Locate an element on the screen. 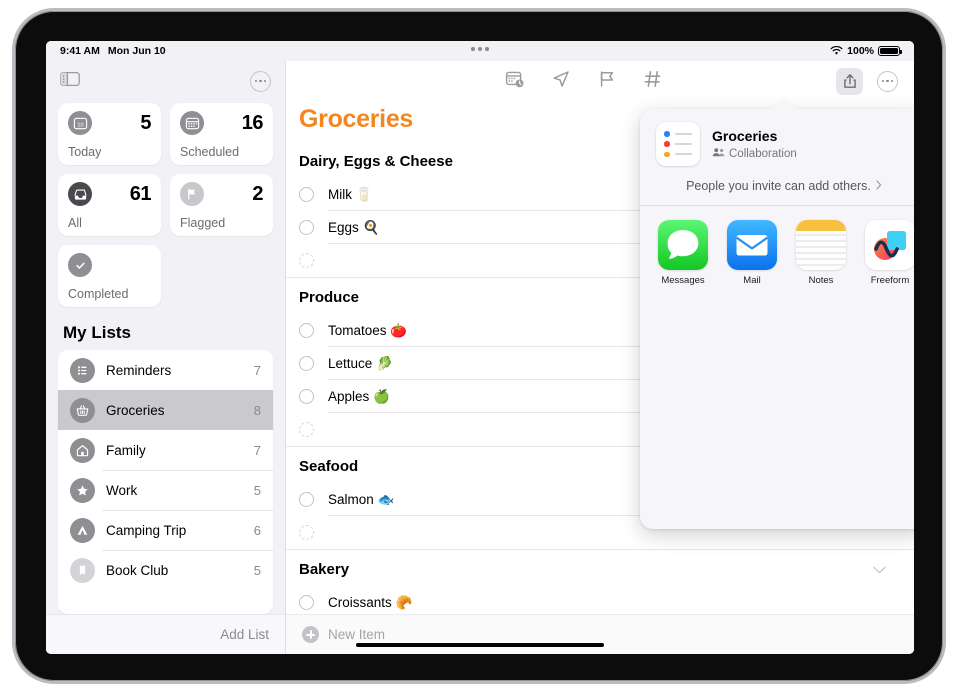 The width and height of the screenshot is (958, 692). smart-card-count: 2 is located at coordinates (257, 194).